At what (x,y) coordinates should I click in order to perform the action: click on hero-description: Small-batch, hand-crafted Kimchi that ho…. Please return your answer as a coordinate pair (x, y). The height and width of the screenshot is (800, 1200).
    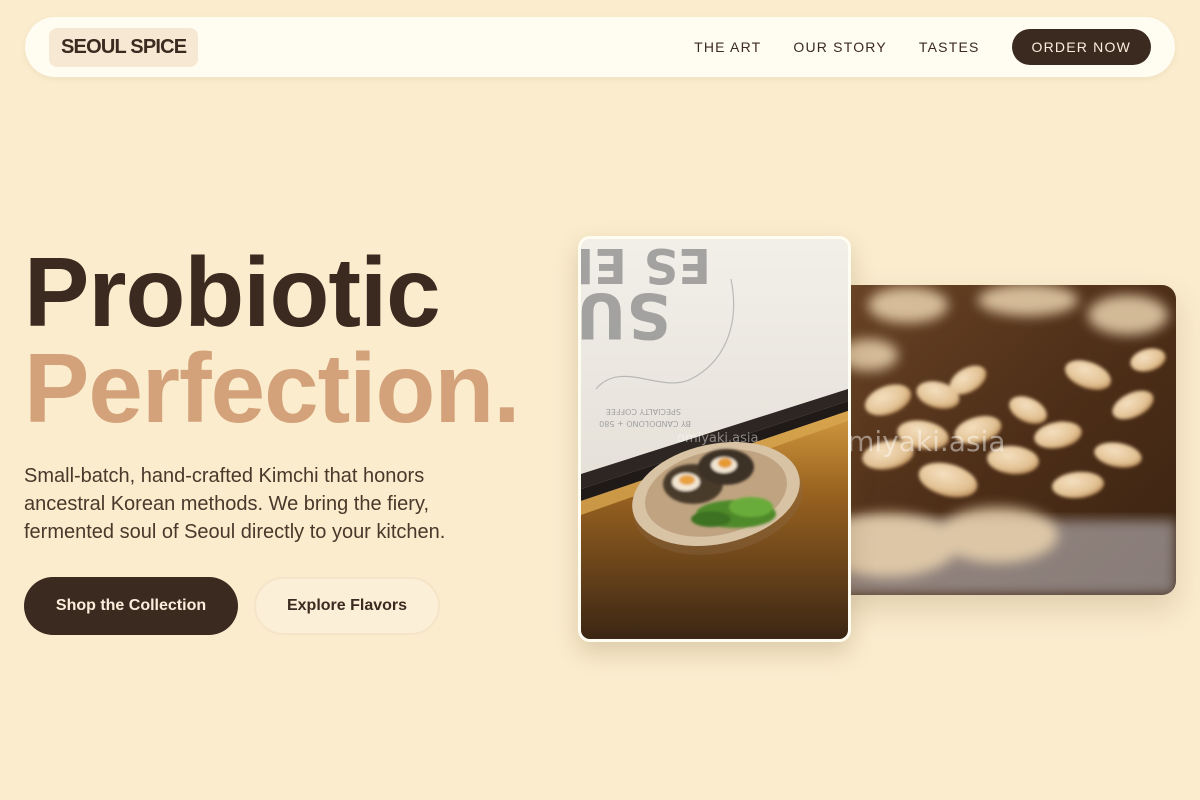
    Looking at the image, I should click on (235, 504).